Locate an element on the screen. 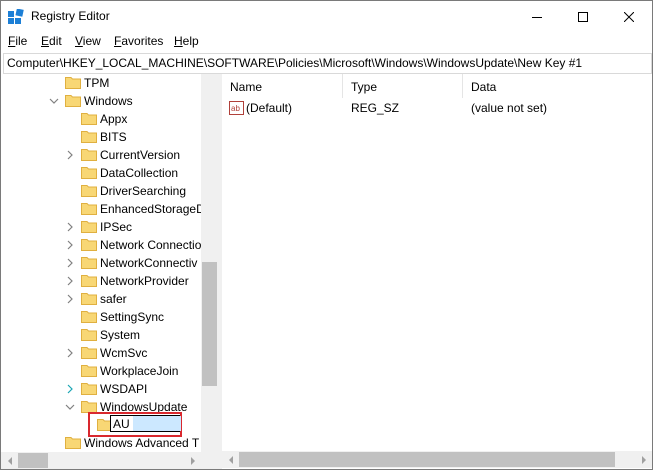 The width and height of the screenshot is (653, 470). close-button is located at coordinates (629, 16).